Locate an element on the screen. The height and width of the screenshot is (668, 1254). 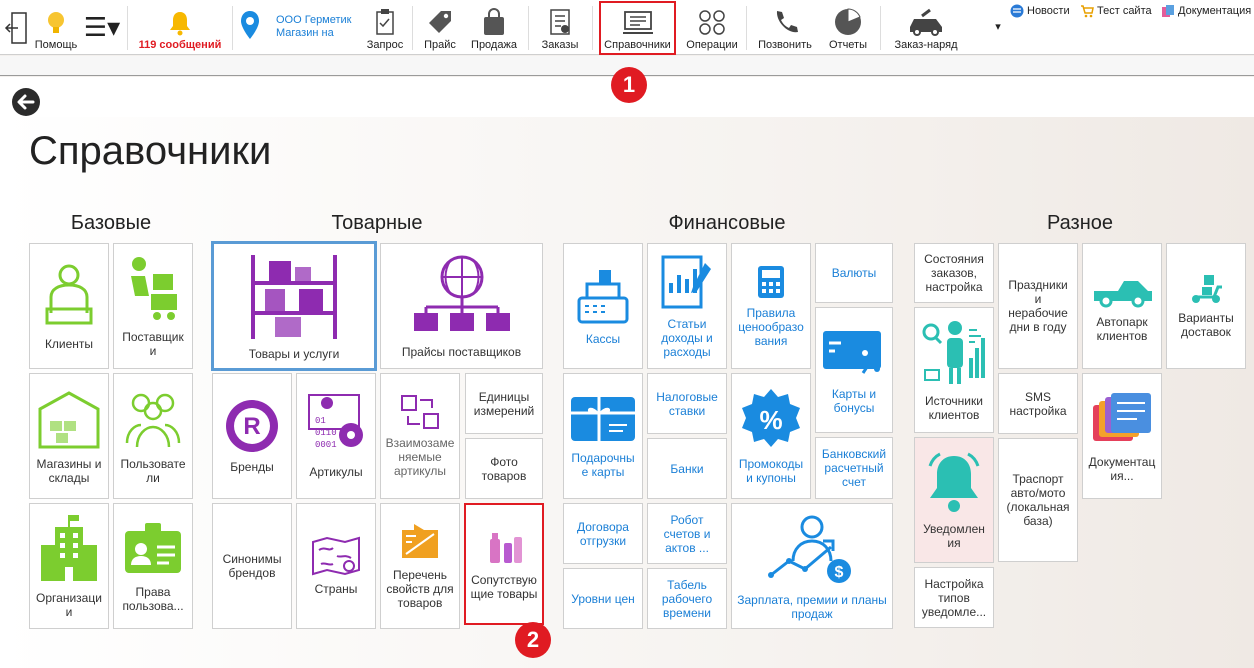
reports-button: Отчеты is located at coordinates (848, 27).